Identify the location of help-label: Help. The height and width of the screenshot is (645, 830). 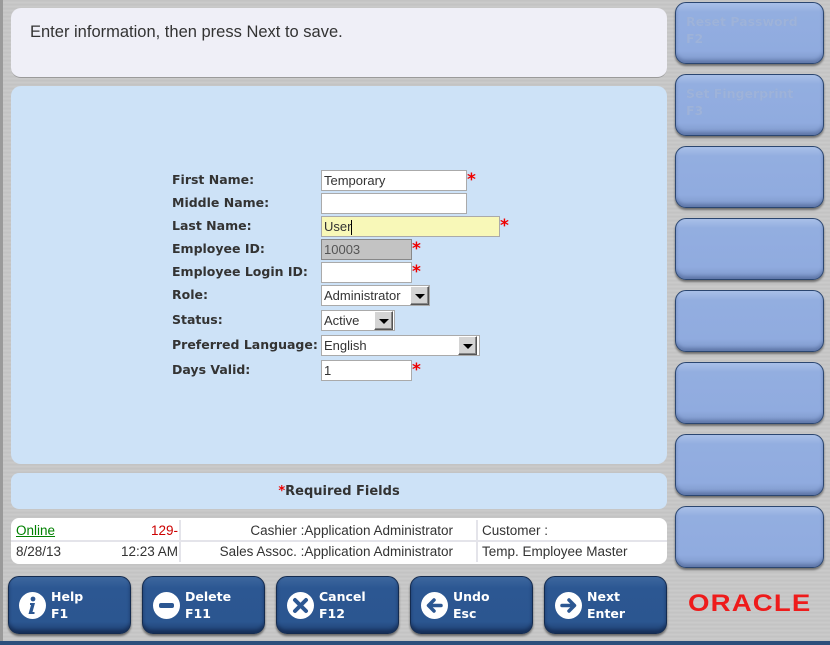
(67, 596).